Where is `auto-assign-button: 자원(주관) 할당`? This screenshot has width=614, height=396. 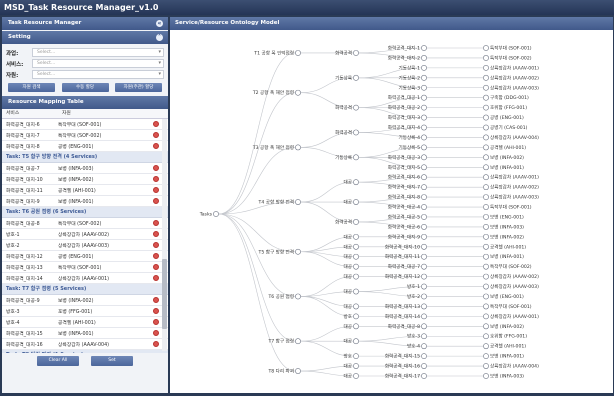
auto-assign-button: 자원(주관) 할당 is located at coordinates (138, 87).